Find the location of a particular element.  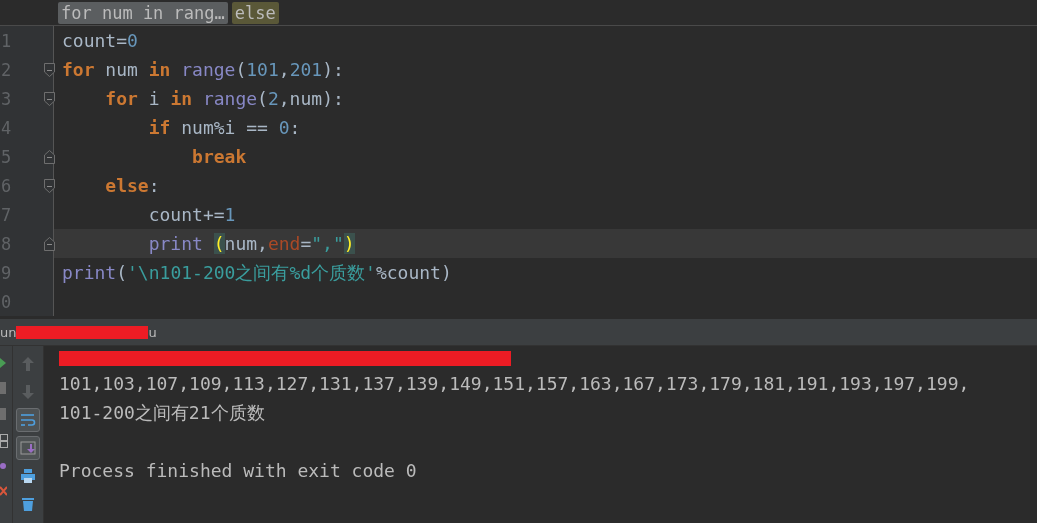

breadcrumb: else is located at coordinates (255, 12).